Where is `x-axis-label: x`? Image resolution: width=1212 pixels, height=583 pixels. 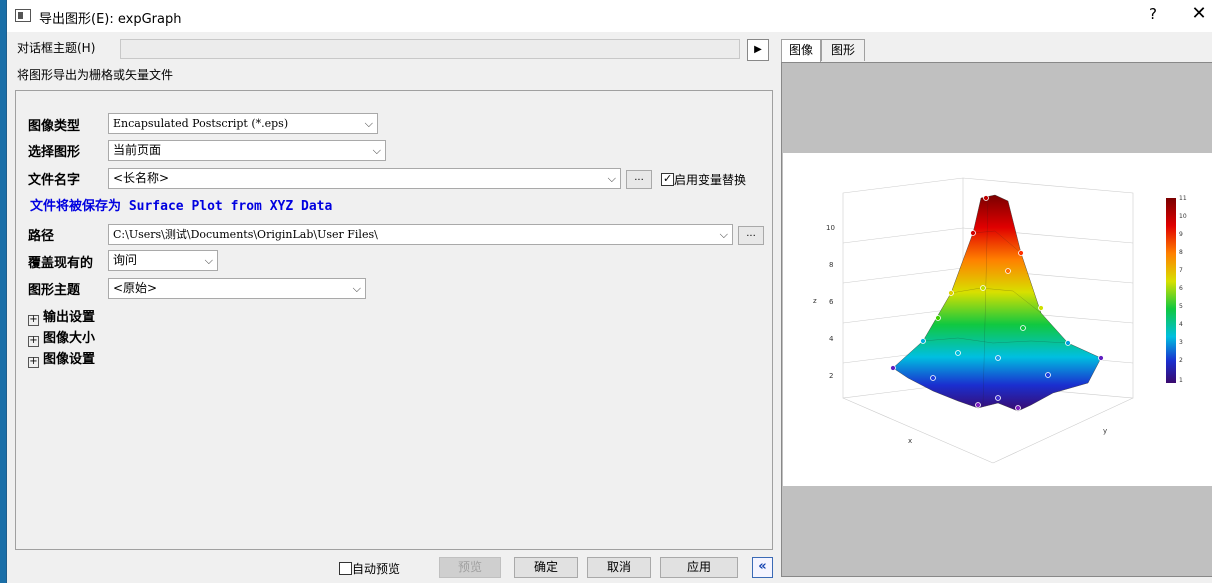 x-axis-label: x is located at coordinates (910, 441).